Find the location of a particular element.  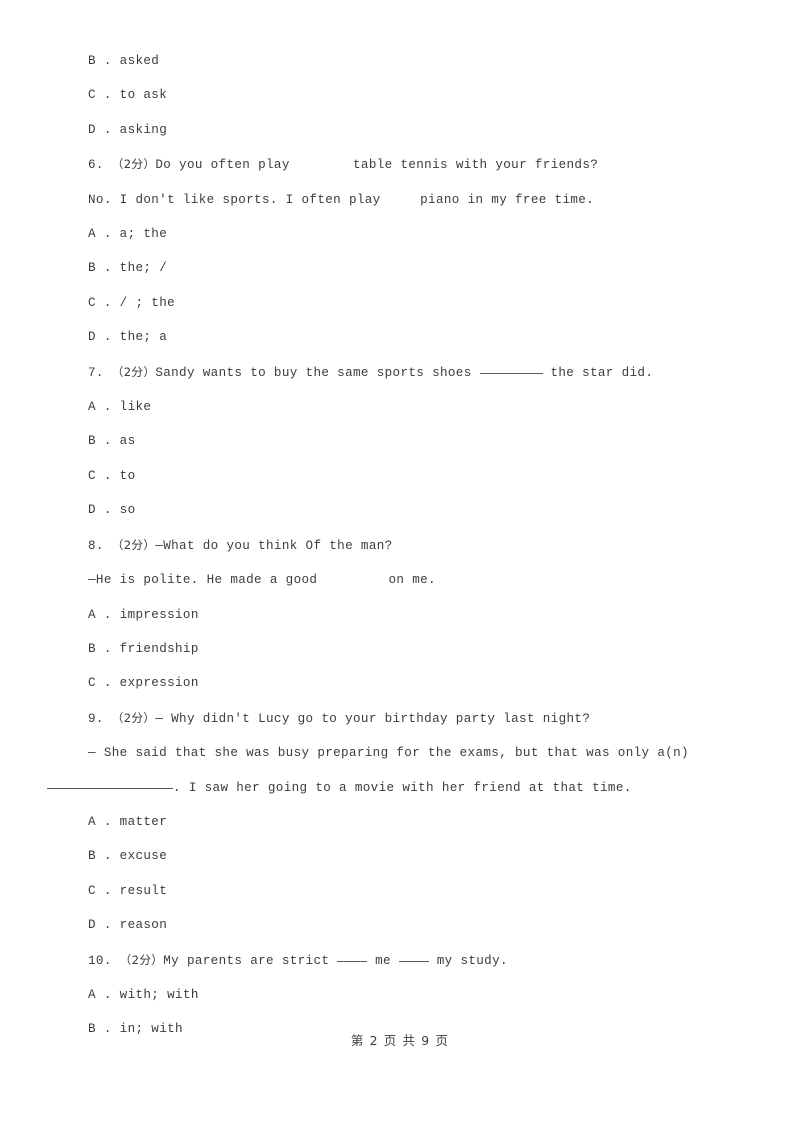

option-row: A . with; with is located at coordinates (420, 995).